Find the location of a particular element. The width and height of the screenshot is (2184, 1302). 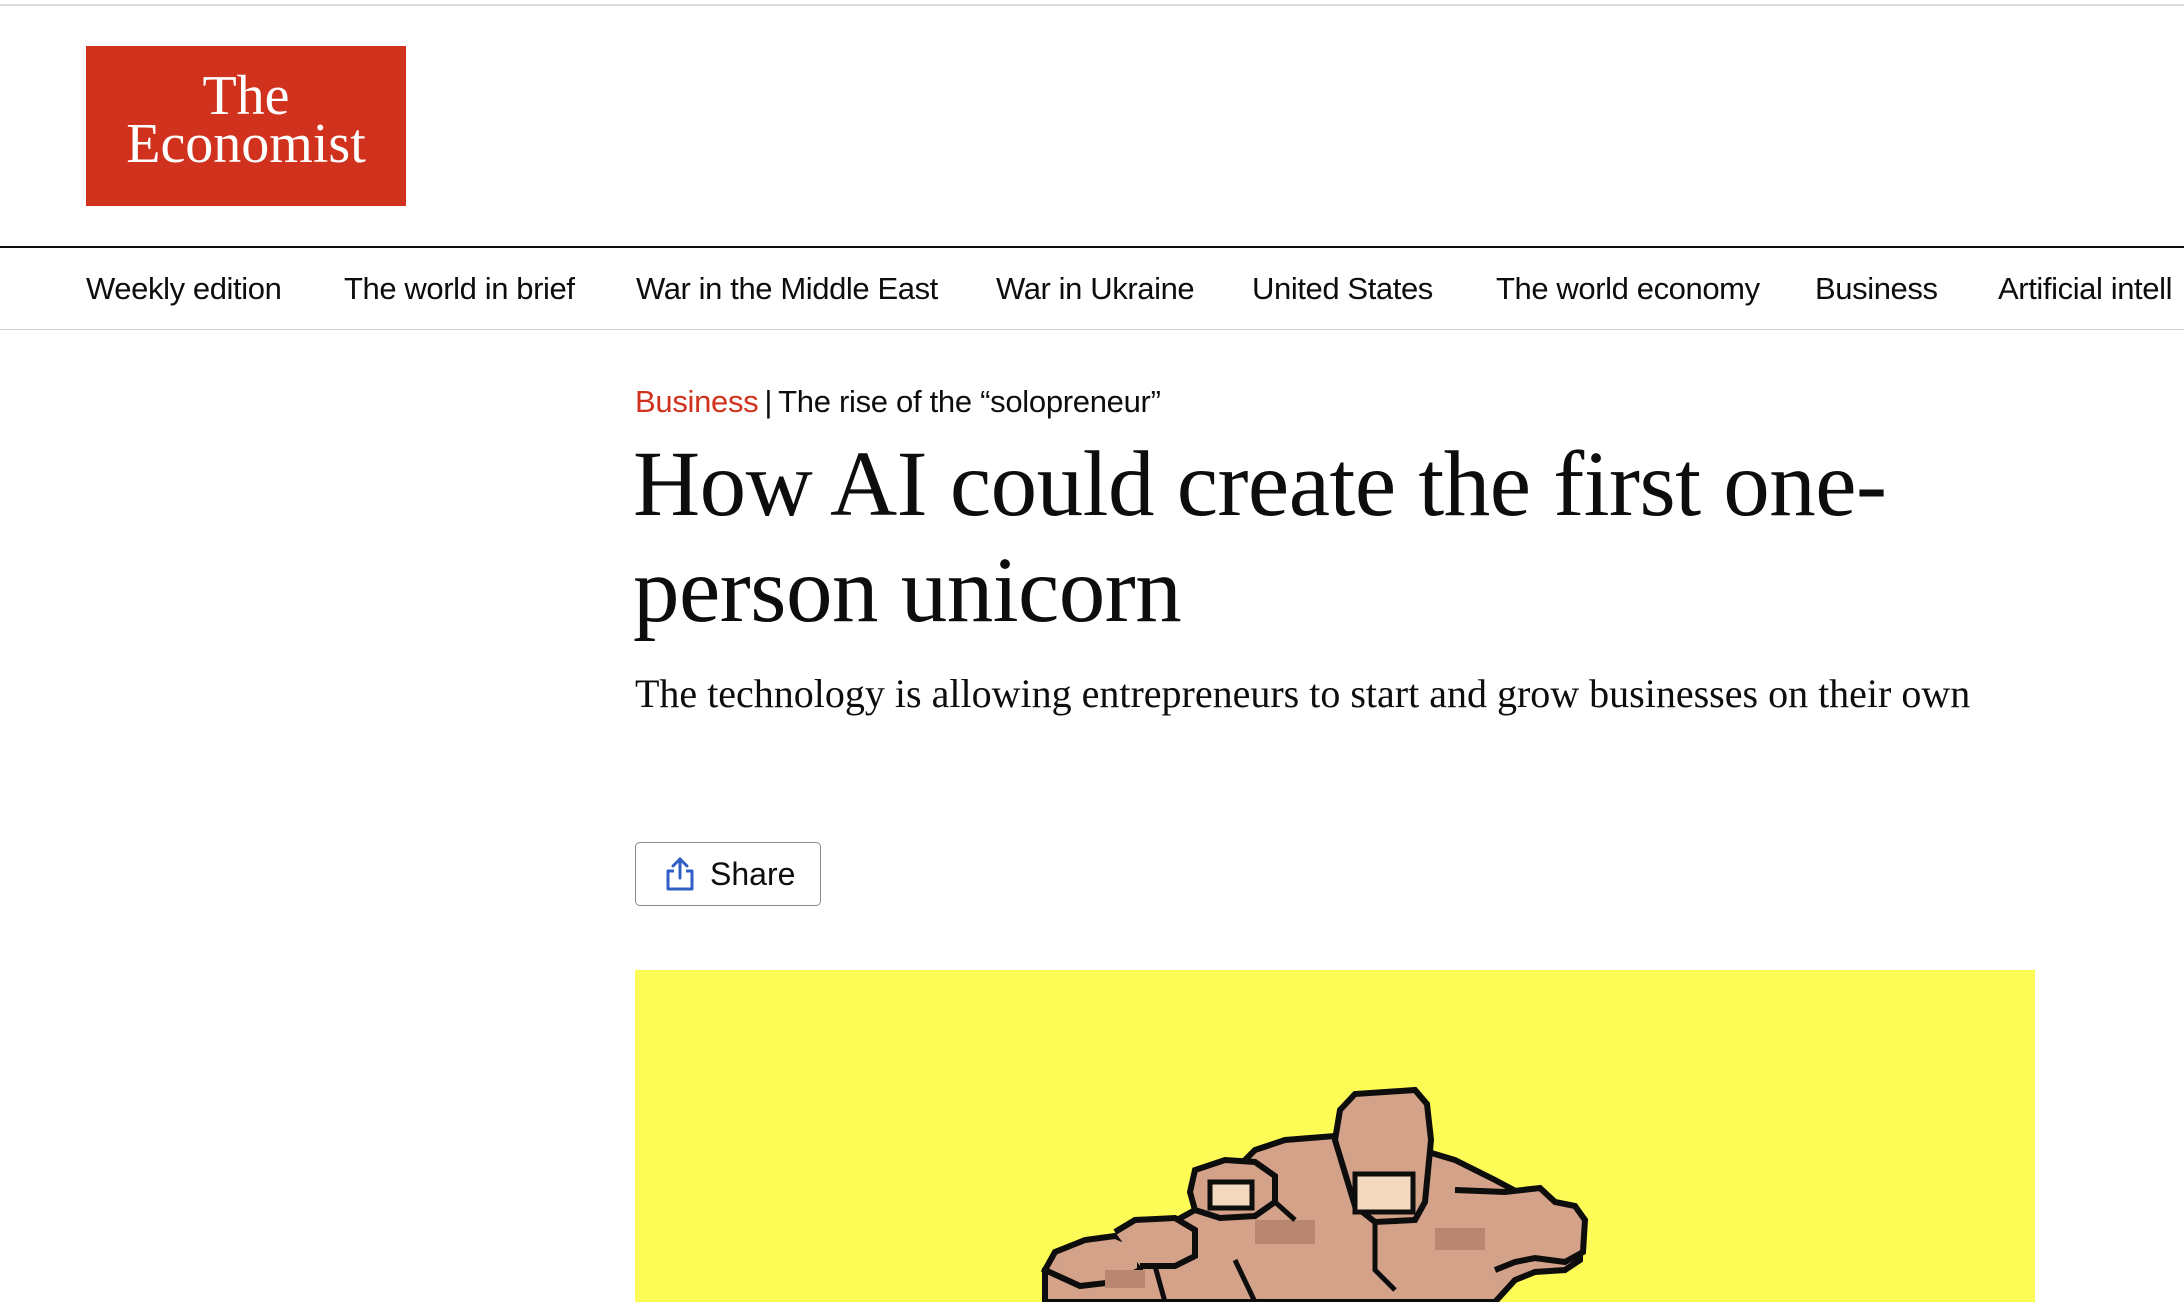

nav-item-business: Business is located at coordinates (1876, 288).